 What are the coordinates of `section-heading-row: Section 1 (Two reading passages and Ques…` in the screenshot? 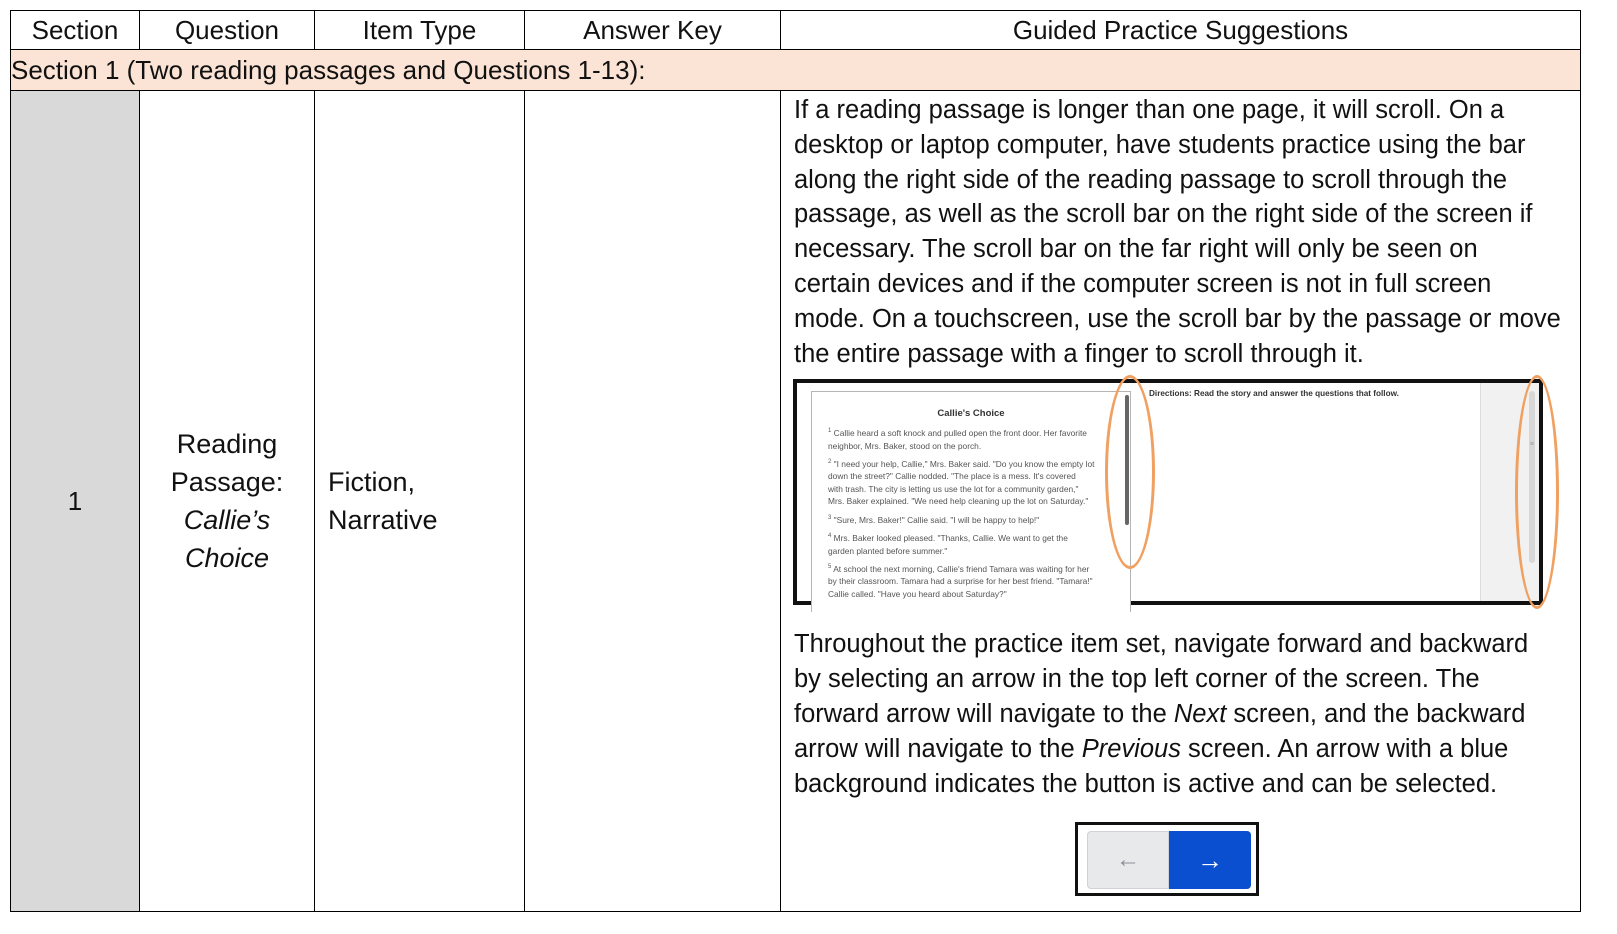 It's located at (795, 70).